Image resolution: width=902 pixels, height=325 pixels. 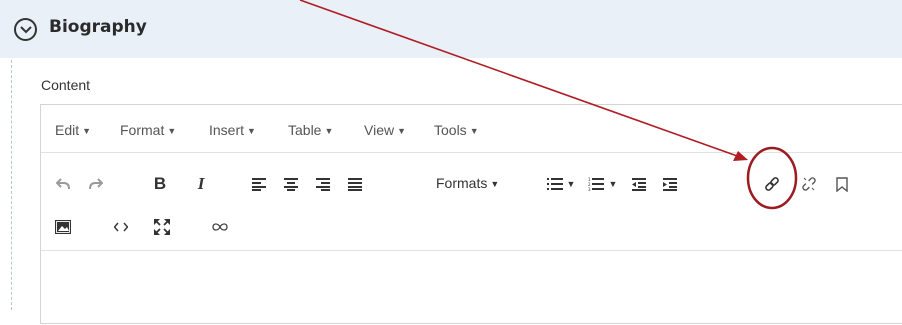 What do you see at coordinates (142, 130) in the screenshot?
I see `menu-format-label: Format` at bounding box center [142, 130].